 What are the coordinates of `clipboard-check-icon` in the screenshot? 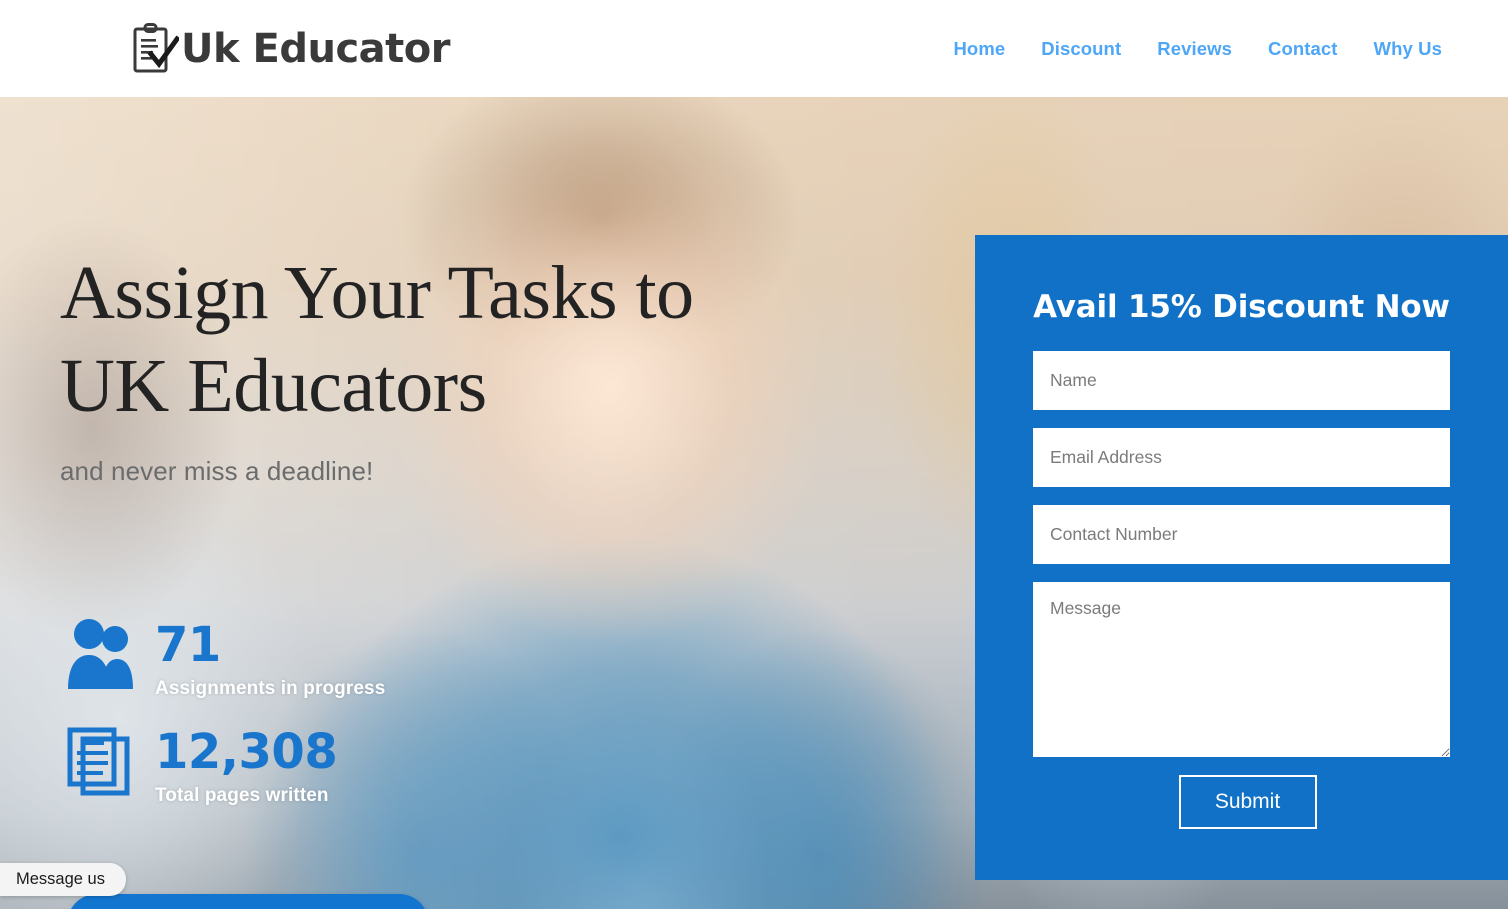 It's located at (156, 47).